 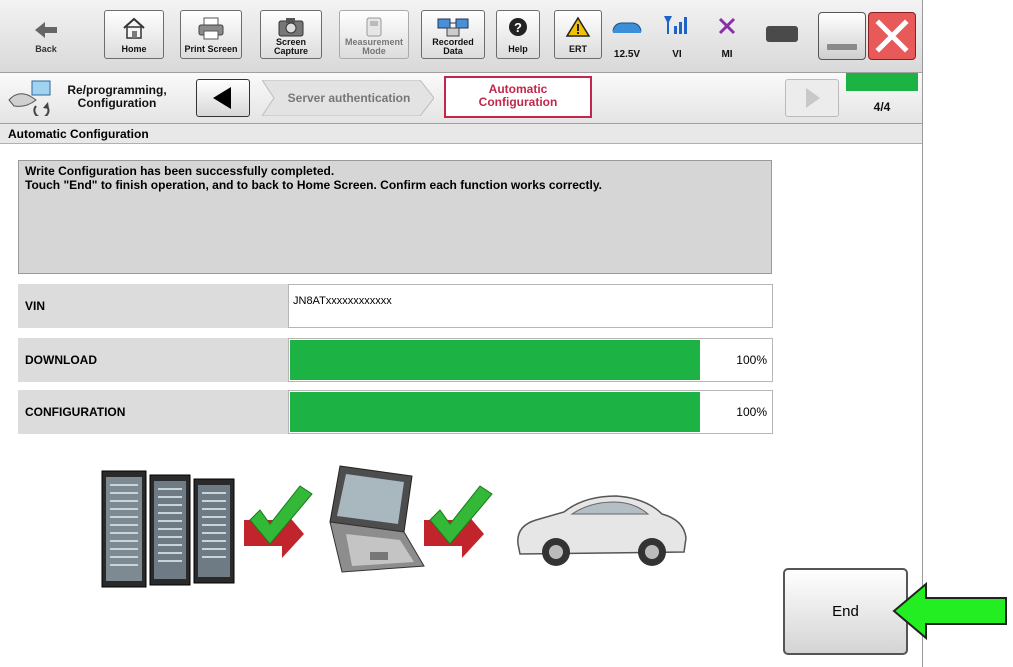 What do you see at coordinates (751, 360) in the screenshot?
I see `download-percent: 100%` at bounding box center [751, 360].